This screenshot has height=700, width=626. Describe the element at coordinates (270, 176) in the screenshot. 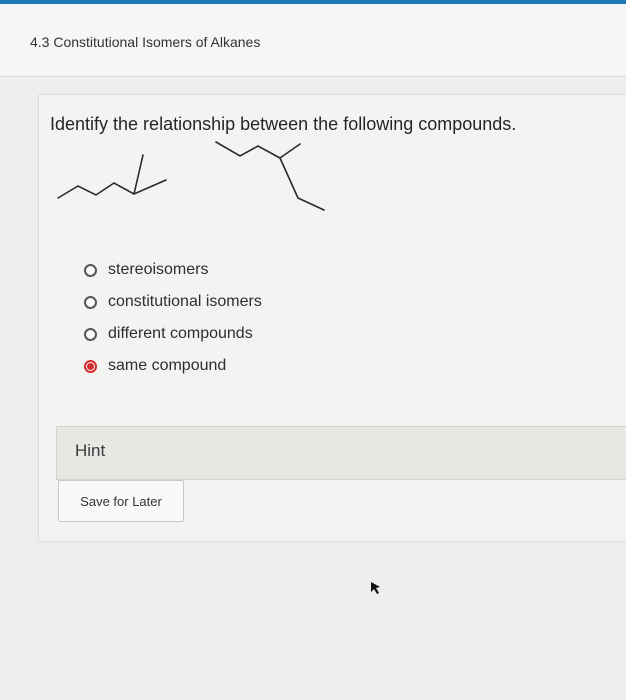

I see `skeletal-structure-right` at that location.